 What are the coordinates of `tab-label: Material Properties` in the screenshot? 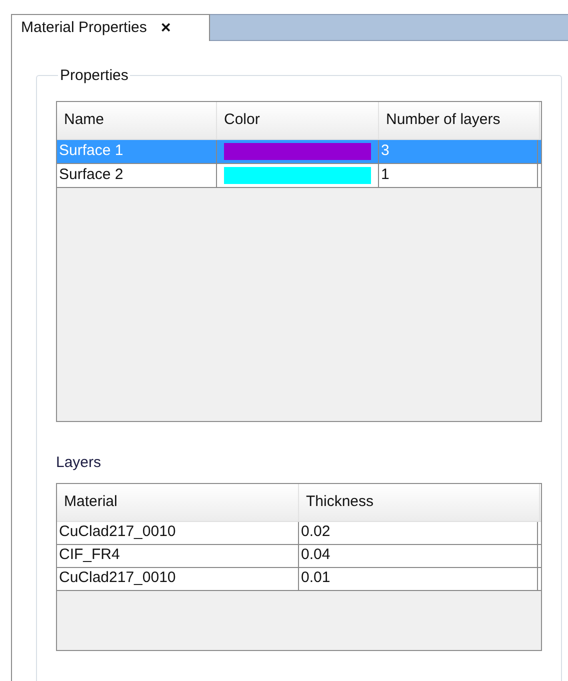 It's located at (84, 28).